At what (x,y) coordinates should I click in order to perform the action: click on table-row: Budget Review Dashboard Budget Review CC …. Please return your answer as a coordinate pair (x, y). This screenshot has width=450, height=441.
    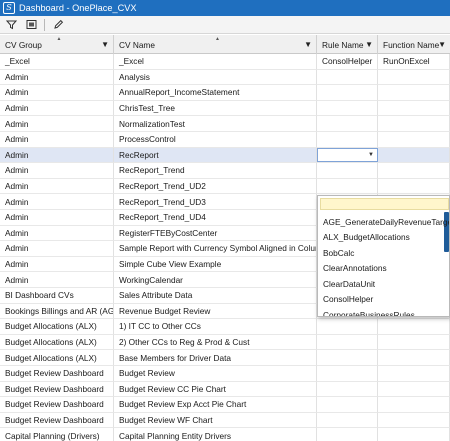
    Looking at the image, I should click on (225, 389).